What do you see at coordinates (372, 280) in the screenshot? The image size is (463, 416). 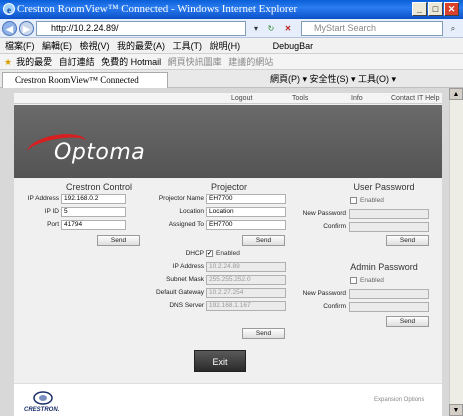 I see `admin-password-enabled-label: Enabled` at bounding box center [372, 280].